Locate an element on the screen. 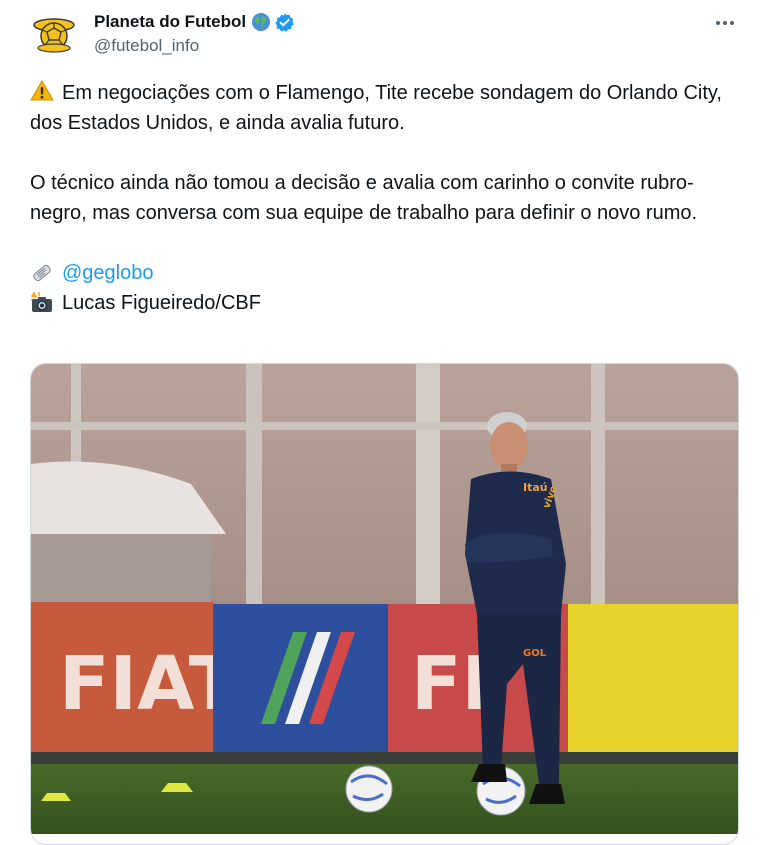 This screenshot has width=775, height=845. camera-flash-icon is located at coordinates (42, 303).